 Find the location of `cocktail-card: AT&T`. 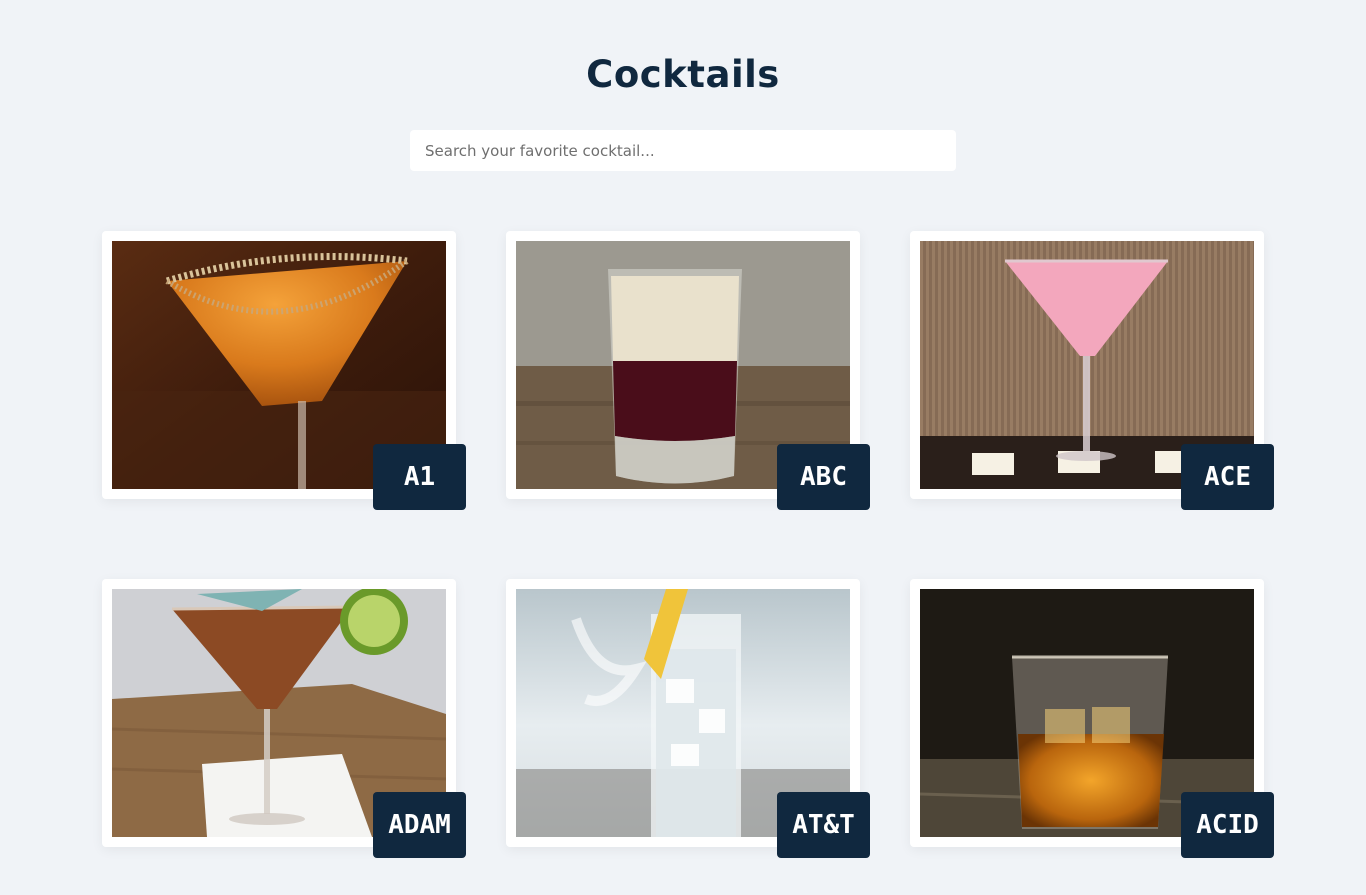

cocktail-card: AT&T is located at coordinates (688, 718).